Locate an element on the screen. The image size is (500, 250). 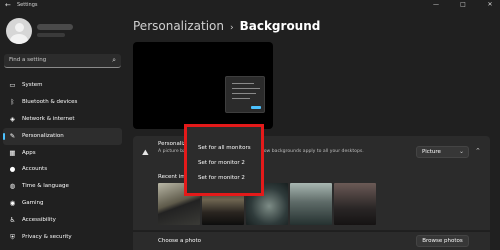
accessibility-icon: ♿ is located at coordinates (12, 220).